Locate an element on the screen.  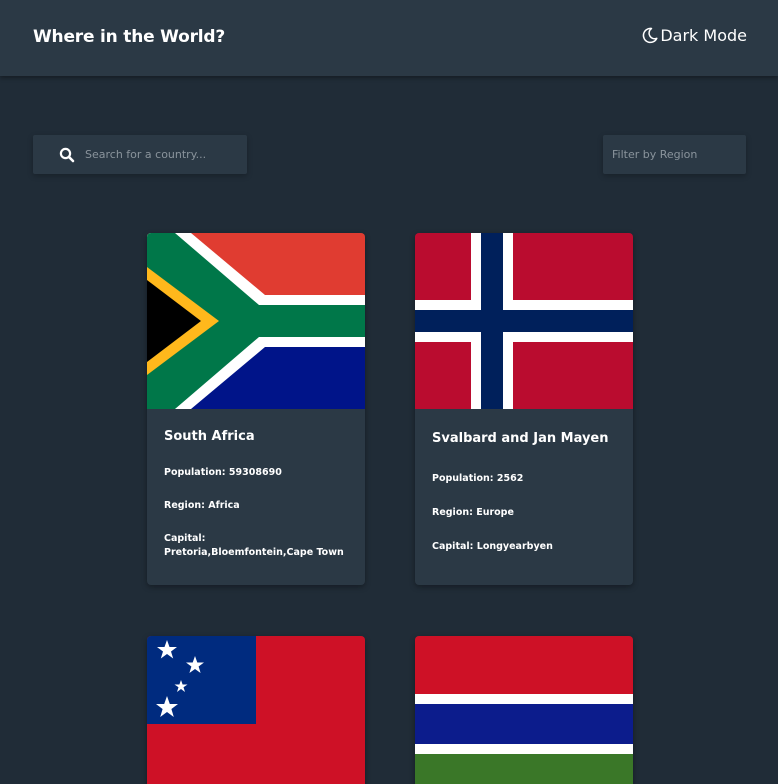
region-filter-select: Filter by Region is located at coordinates (674, 154).